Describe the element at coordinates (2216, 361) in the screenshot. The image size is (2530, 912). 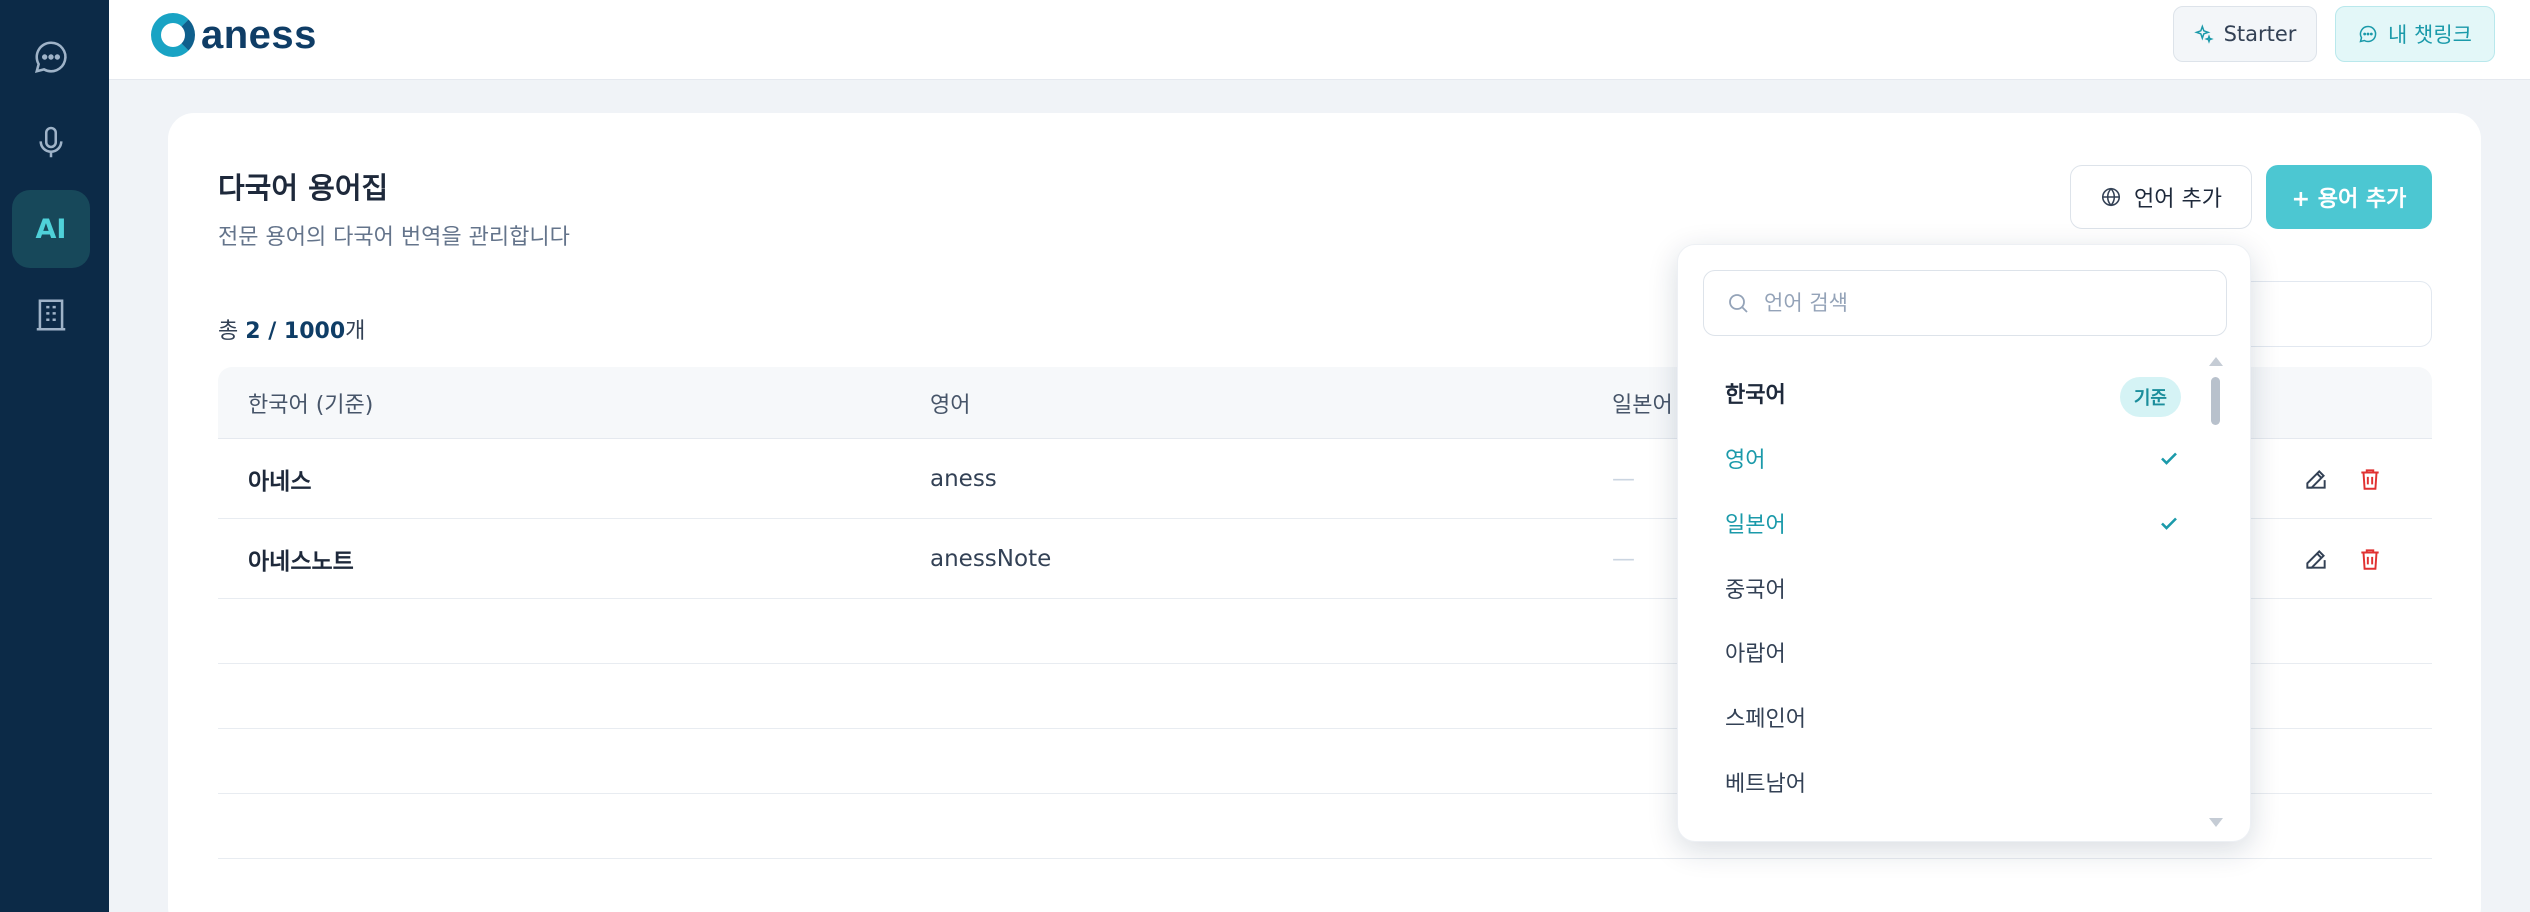
I see `scroll-up-arrow-icon` at that location.